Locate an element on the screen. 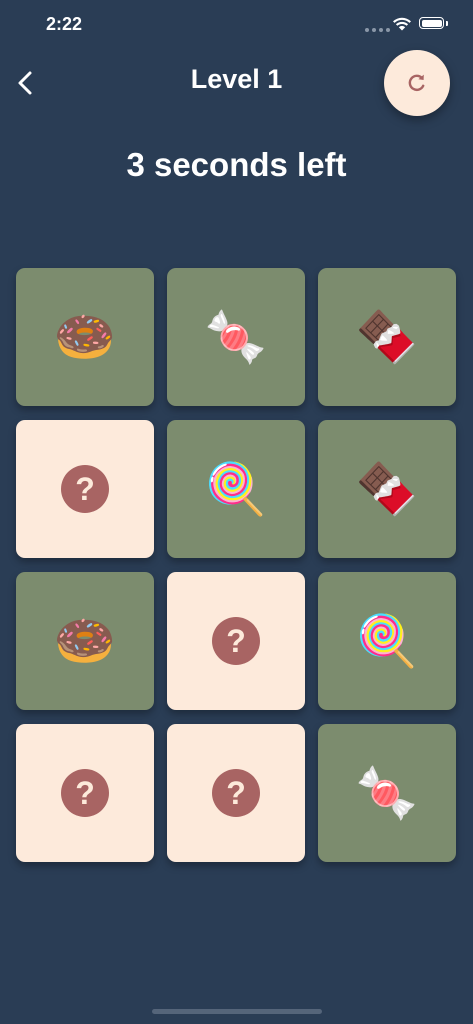  timer-text: 3 seconds left is located at coordinates (236, 164).